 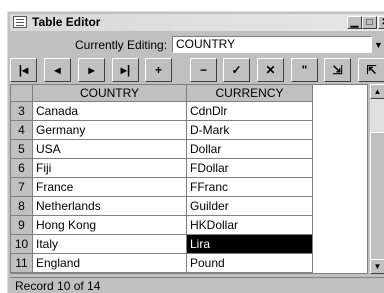 What do you see at coordinates (236, 70) in the screenshot?
I see `post-edit-button: ✓` at bounding box center [236, 70].